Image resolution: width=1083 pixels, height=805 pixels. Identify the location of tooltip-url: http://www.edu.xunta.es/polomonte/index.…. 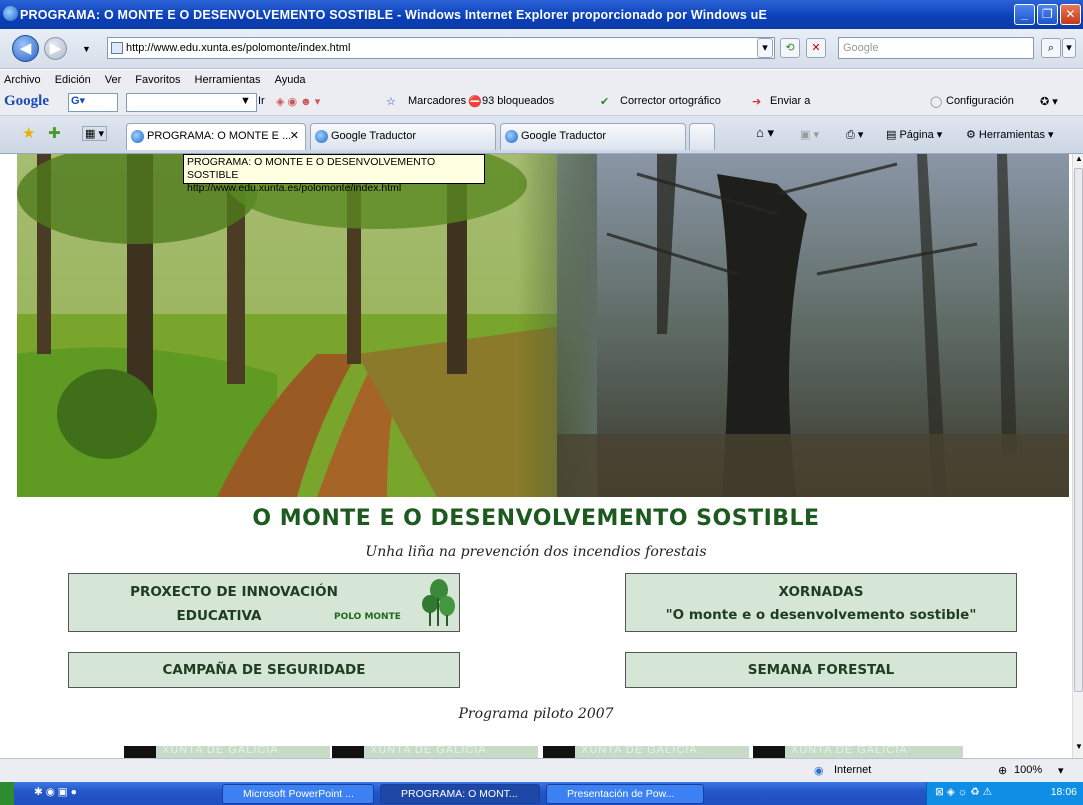
(294, 188).